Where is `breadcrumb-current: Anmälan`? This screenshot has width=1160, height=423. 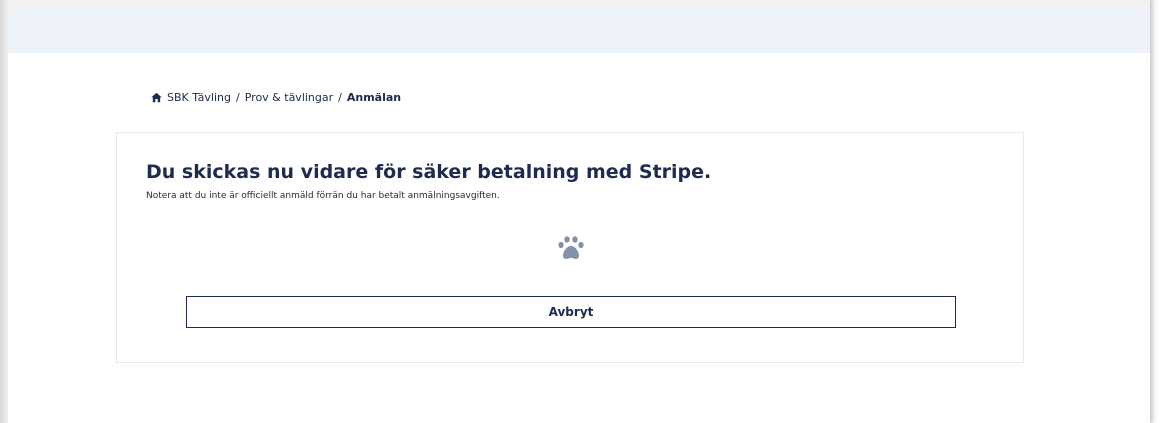
breadcrumb-current: Anmälan is located at coordinates (374, 97).